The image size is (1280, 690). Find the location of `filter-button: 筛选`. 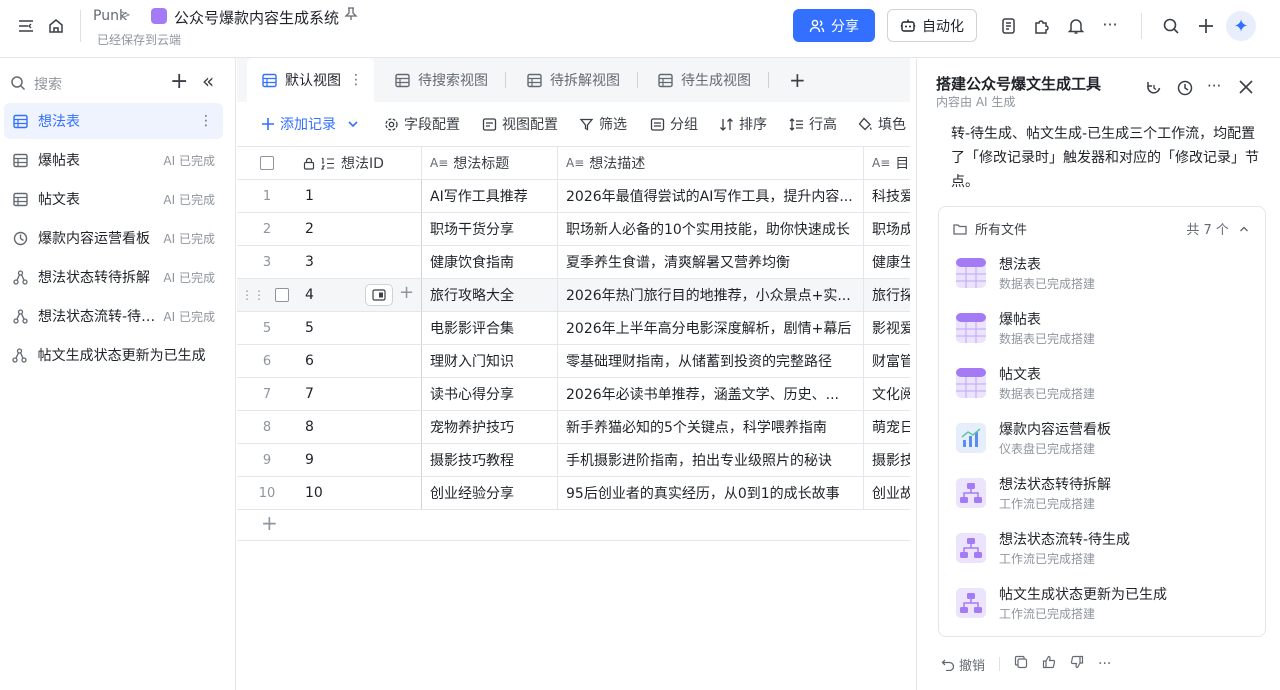

filter-button: 筛选 is located at coordinates (603, 124).